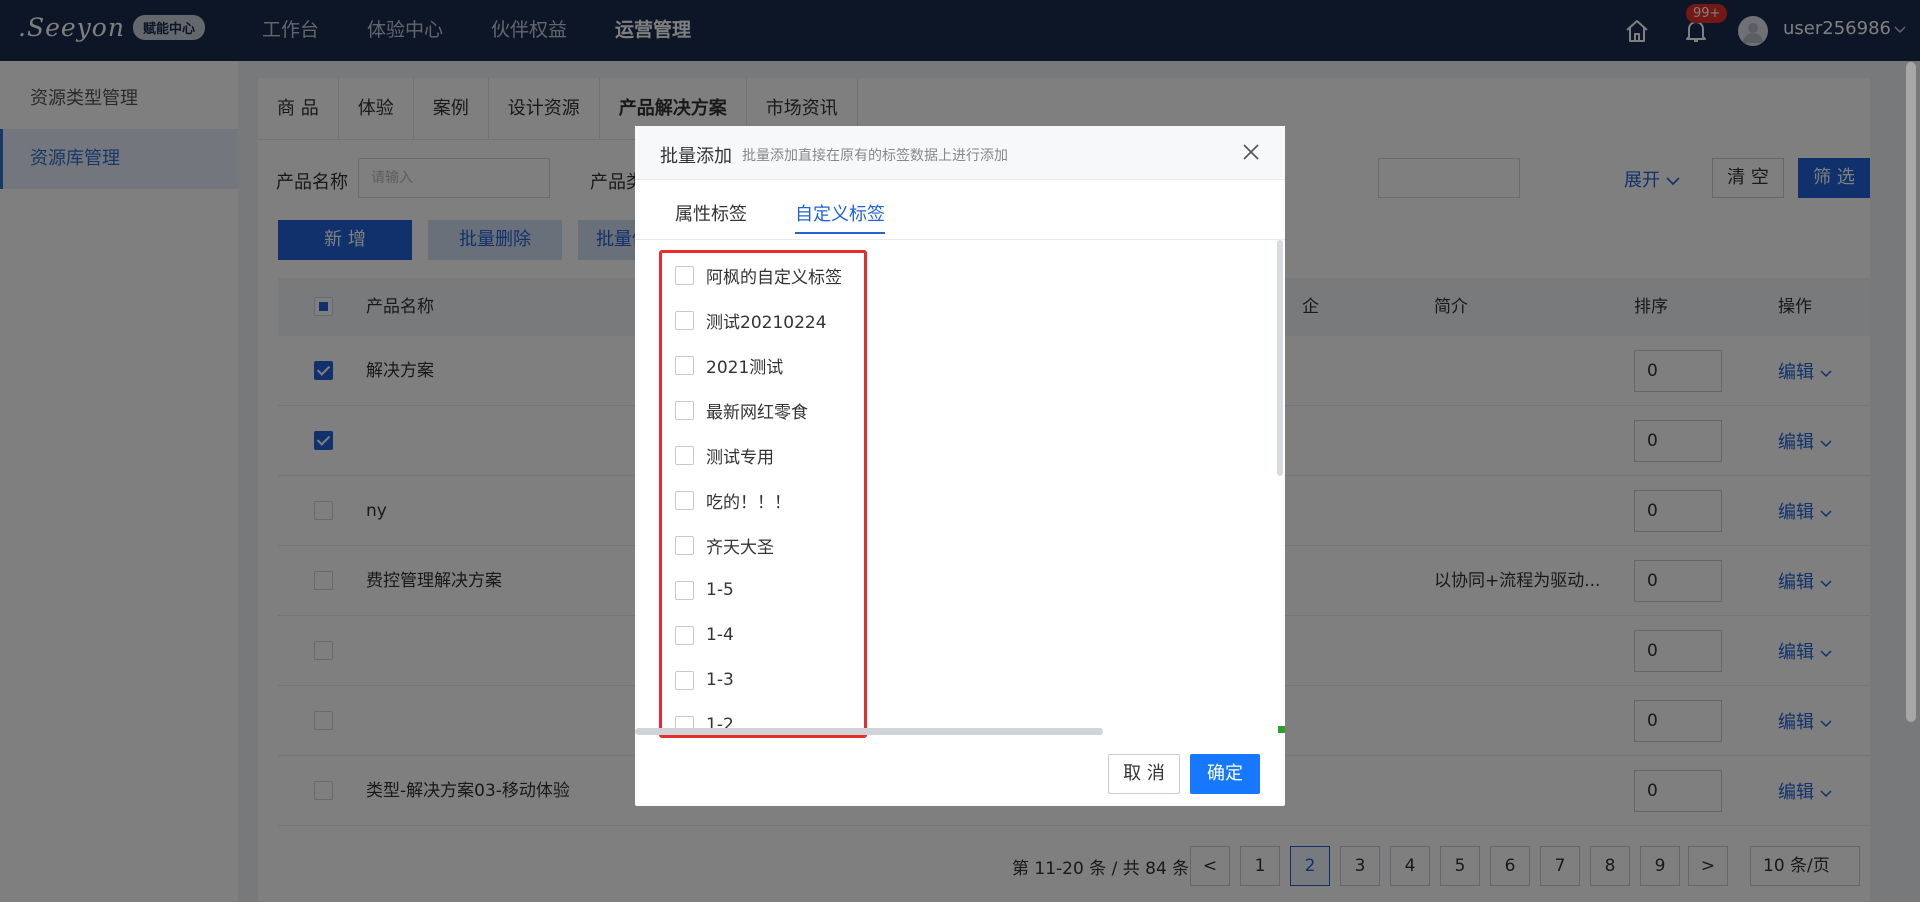 The height and width of the screenshot is (902, 1920). I want to click on modal-tabs: 属性标签 自定义标签, so click(960, 210).